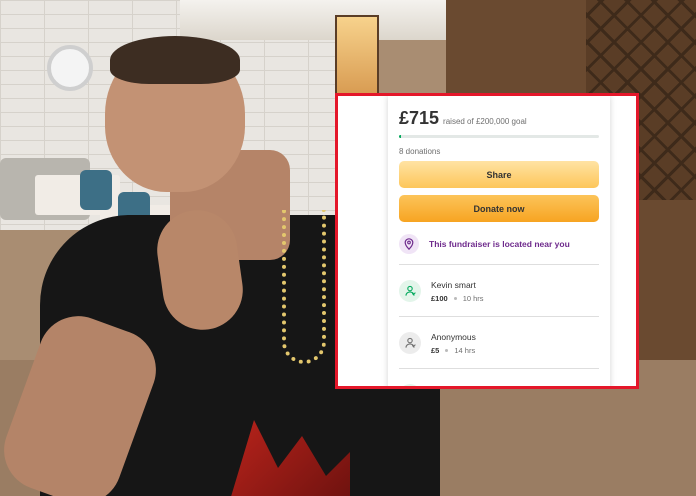 Image resolution: width=696 pixels, height=496 pixels. What do you see at coordinates (473, 298) in the screenshot?
I see `donor-time: 10 hrs` at bounding box center [473, 298].